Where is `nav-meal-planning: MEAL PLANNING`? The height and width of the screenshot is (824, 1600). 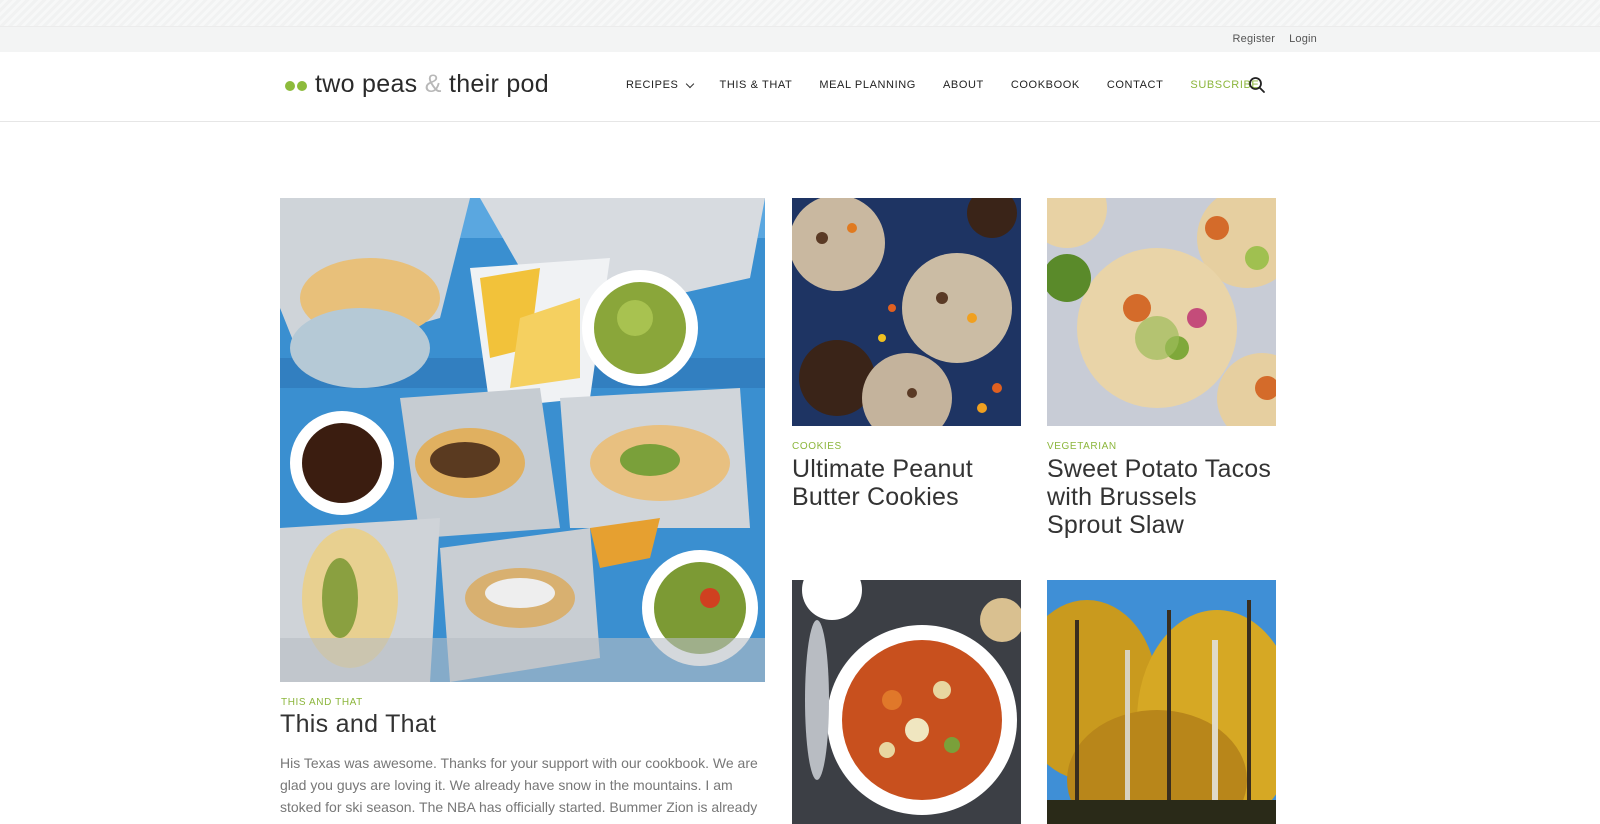
nav-meal-planning: MEAL PLANNING is located at coordinates (867, 85).